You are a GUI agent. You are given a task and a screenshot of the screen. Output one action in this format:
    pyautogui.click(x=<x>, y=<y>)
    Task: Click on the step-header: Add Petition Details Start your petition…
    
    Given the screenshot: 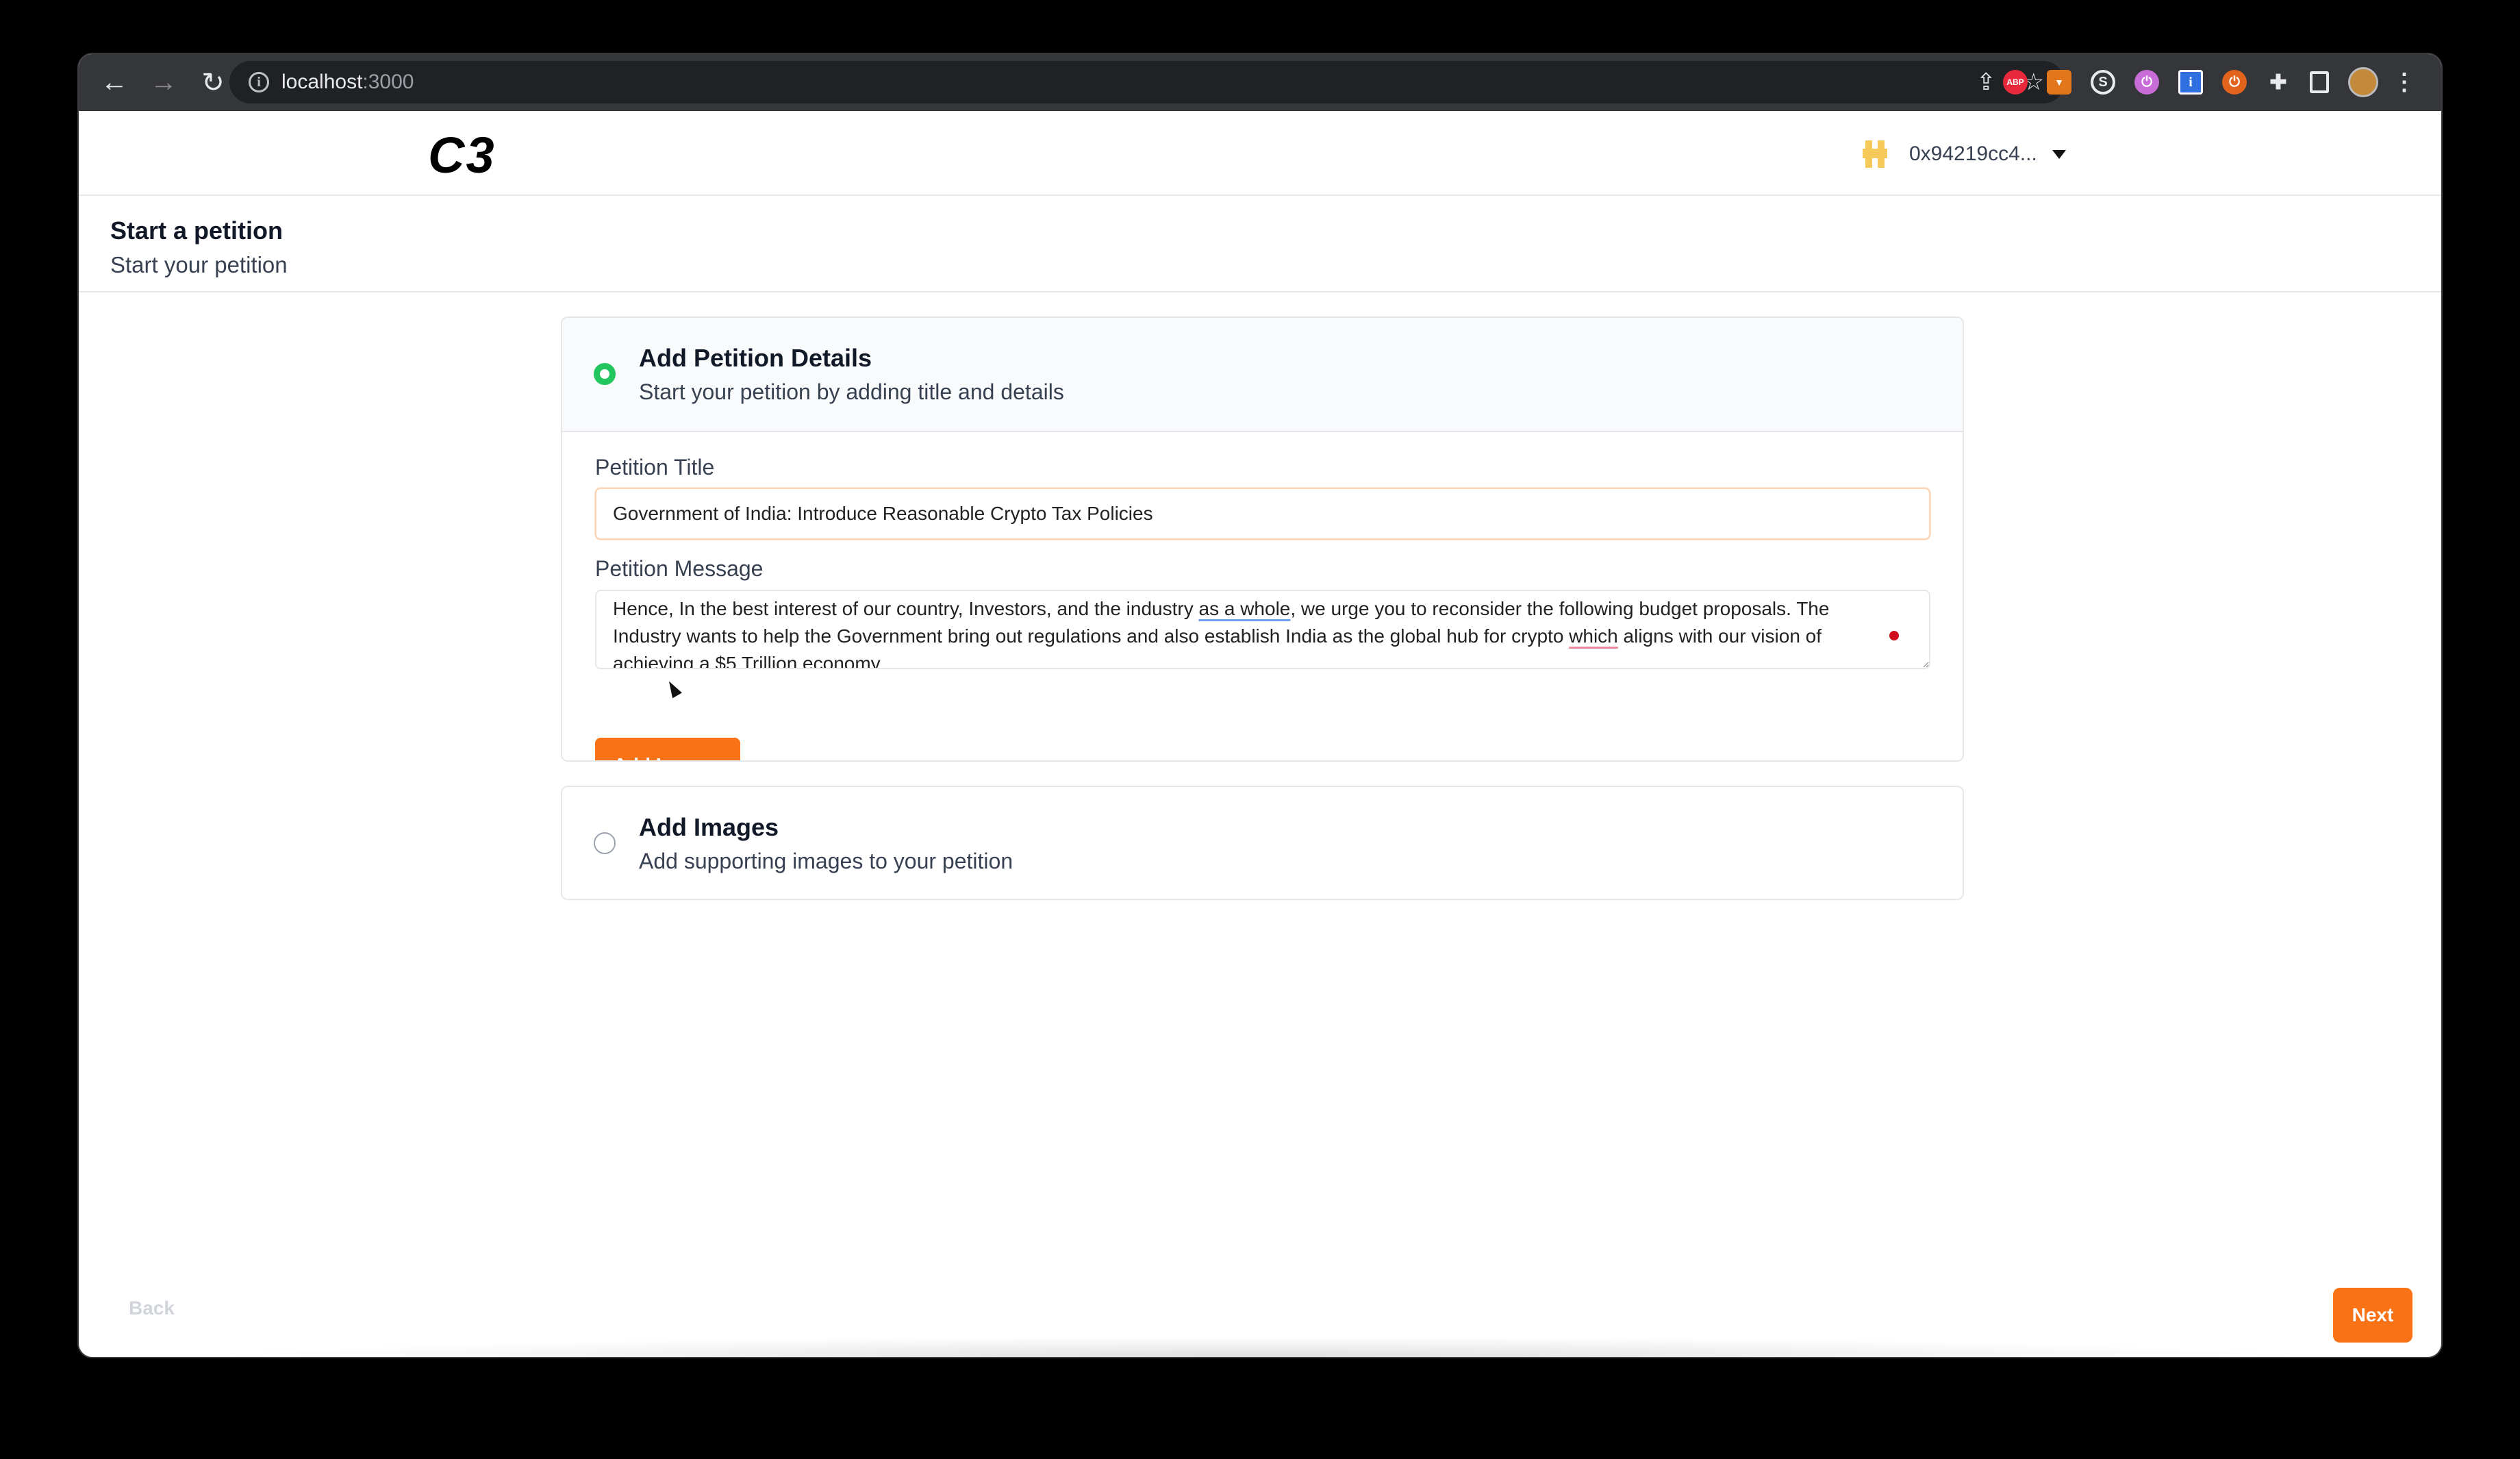 What is the action you would take?
    pyautogui.click(x=1262, y=375)
    